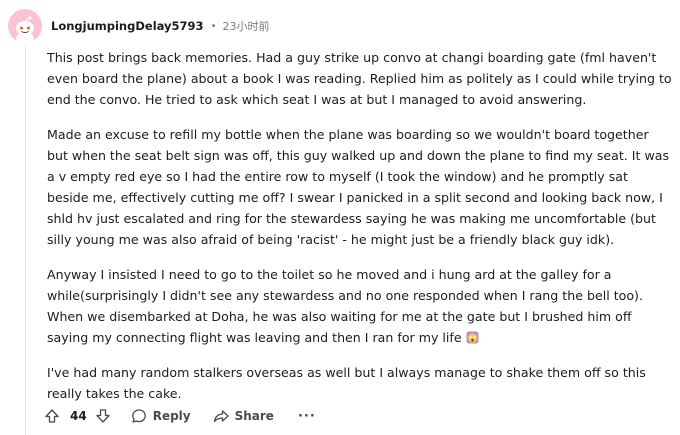 This screenshot has width=680, height=435. I want to click on more-options-icon: ···, so click(306, 416).